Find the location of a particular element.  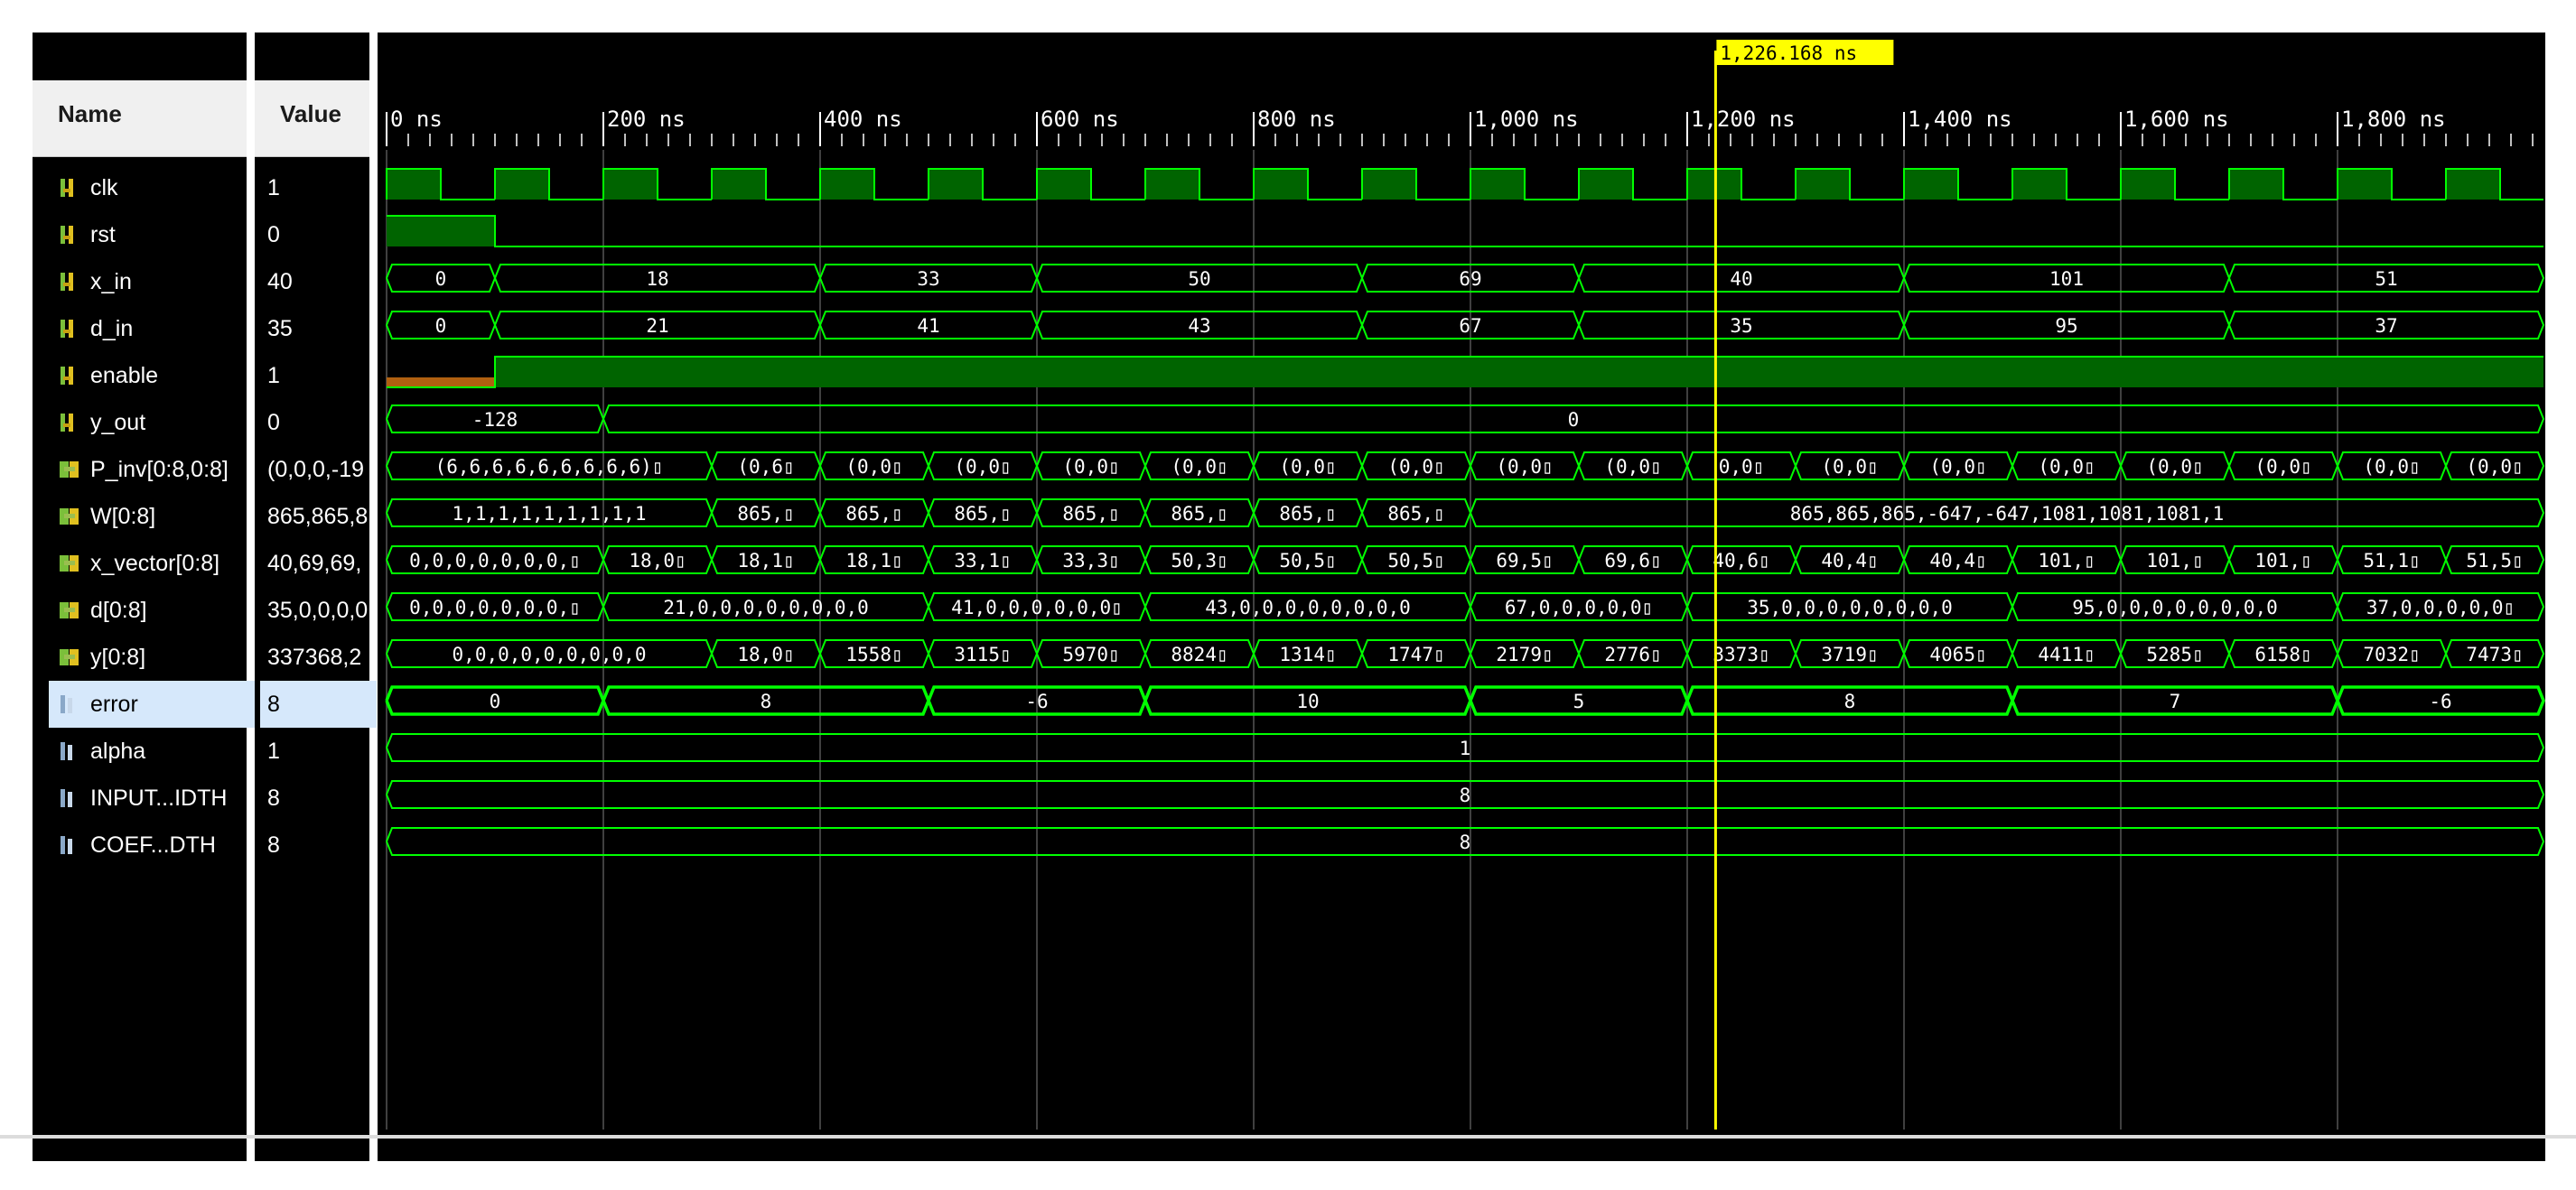

signal-row-14: COEF...DTH is located at coordinates (152, 845).